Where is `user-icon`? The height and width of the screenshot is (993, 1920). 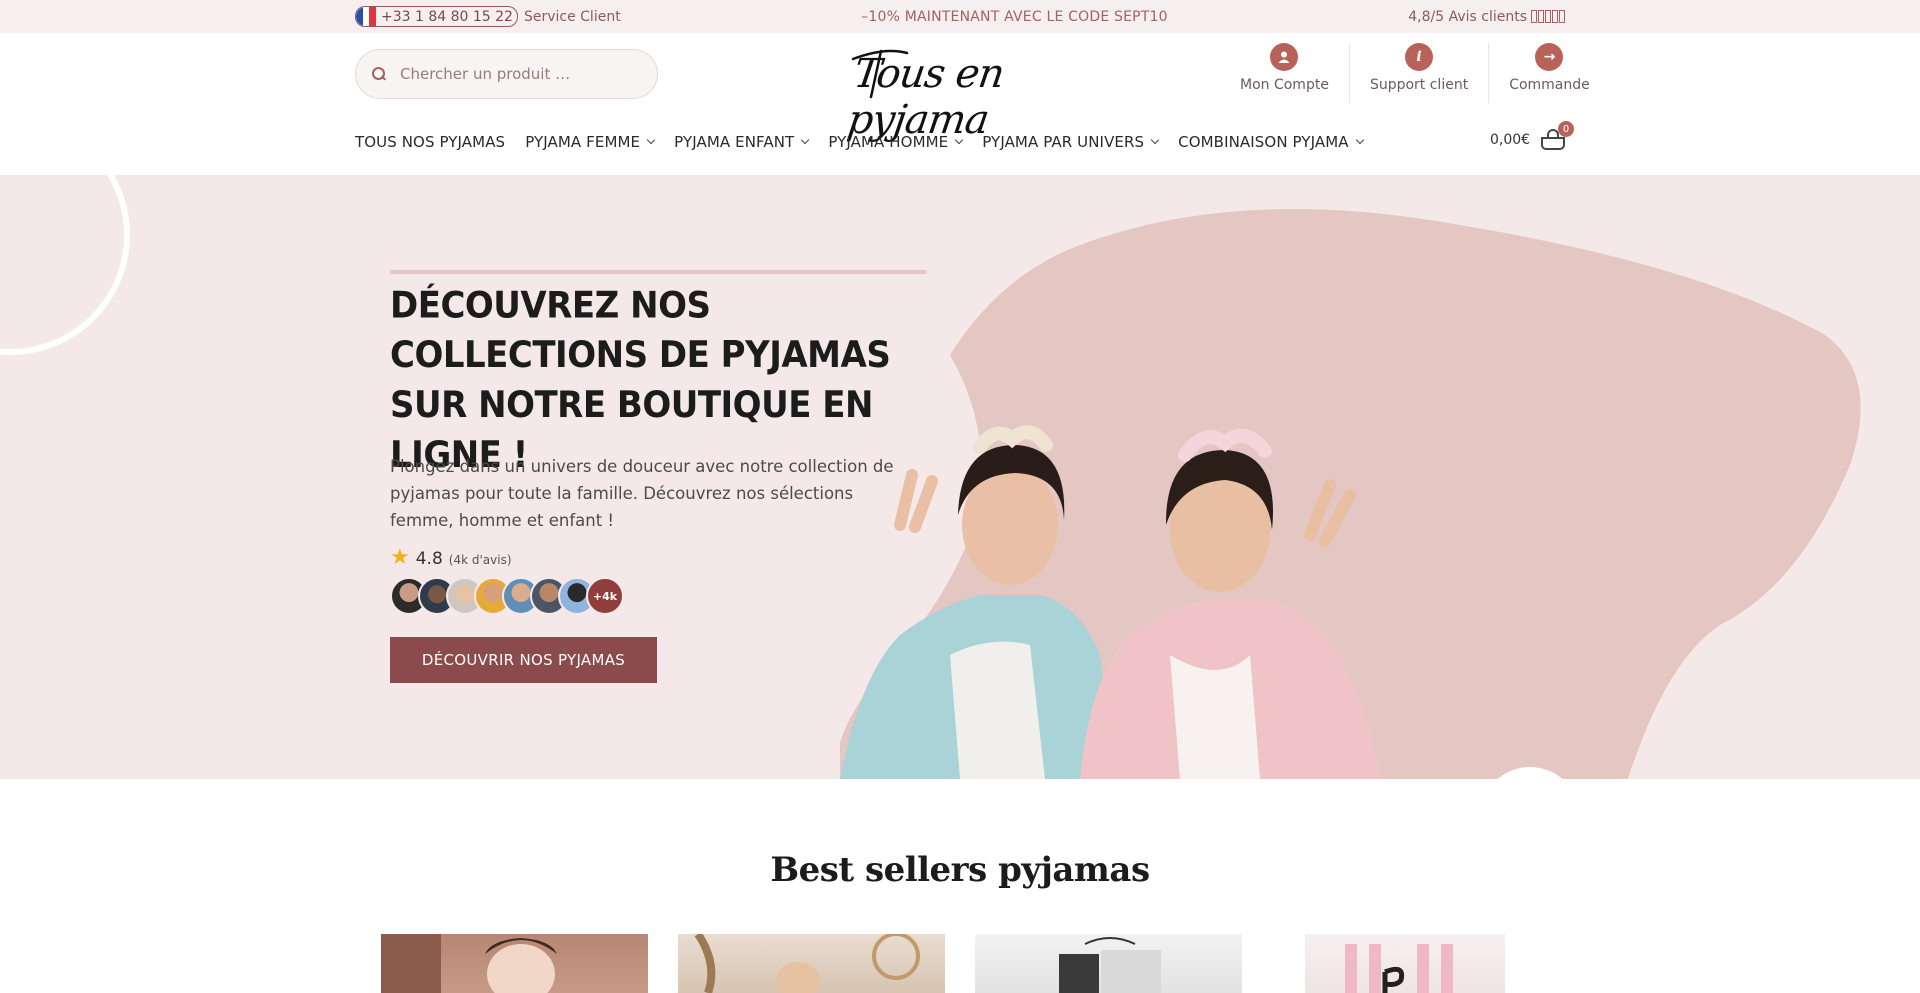 user-icon is located at coordinates (1284, 57).